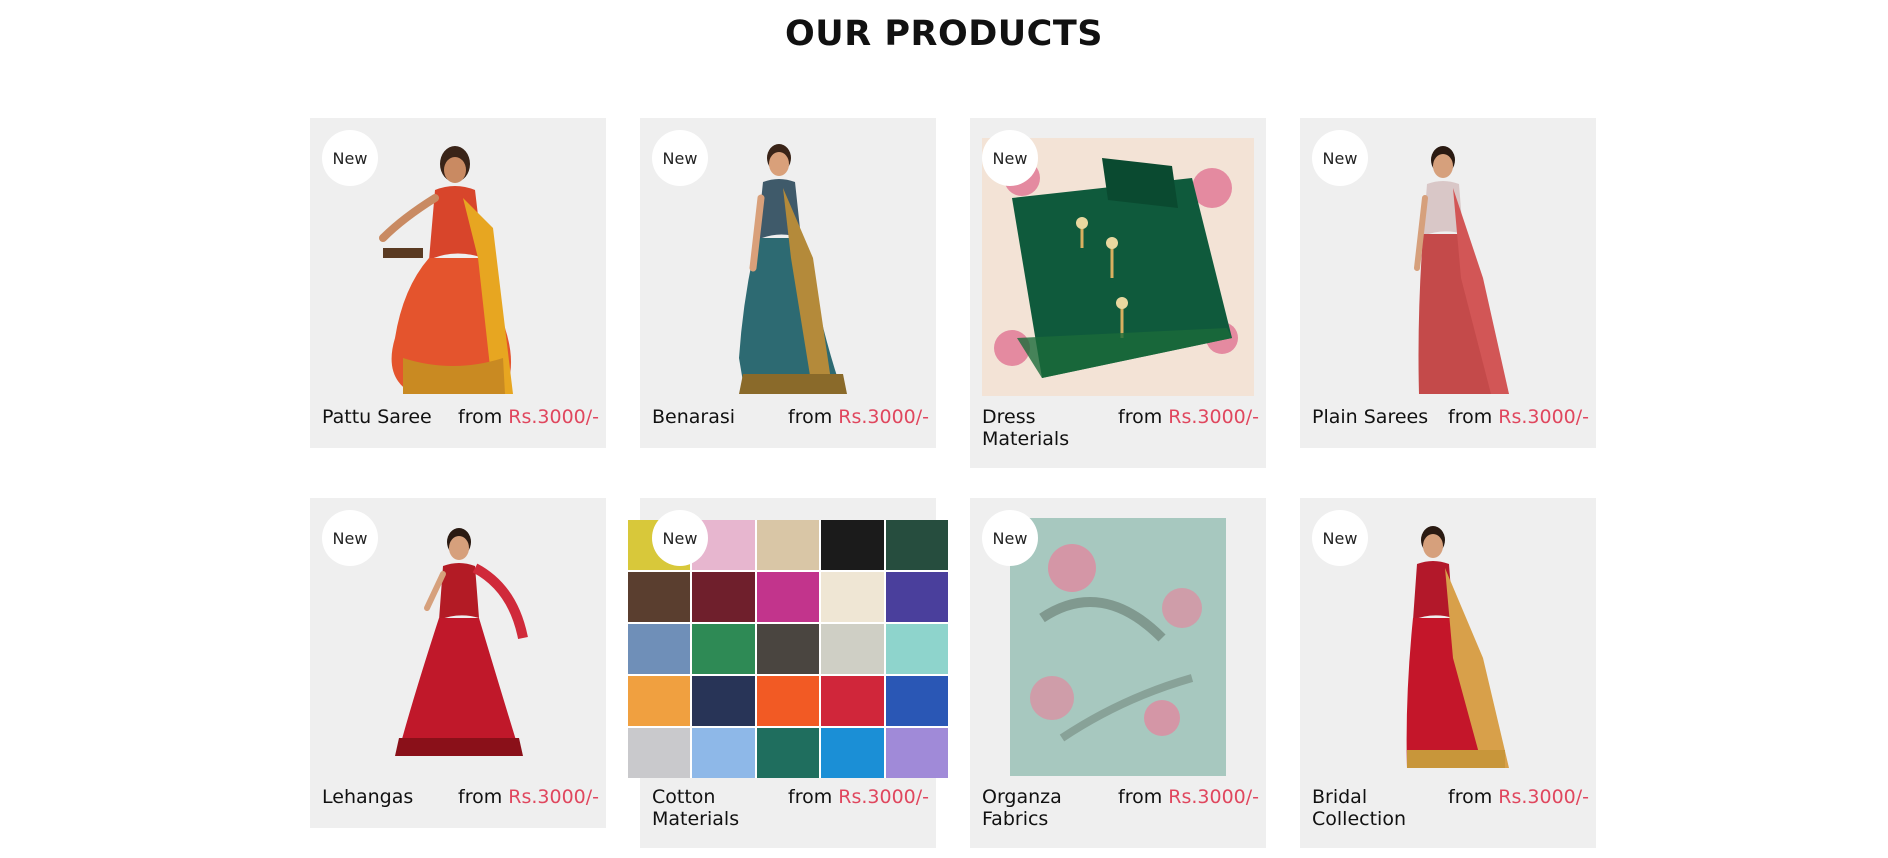 The height and width of the screenshot is (858, 1888). I want to click on product-card-lehangas: New Lehangas from Rs.3000/-, so click(458, 663).